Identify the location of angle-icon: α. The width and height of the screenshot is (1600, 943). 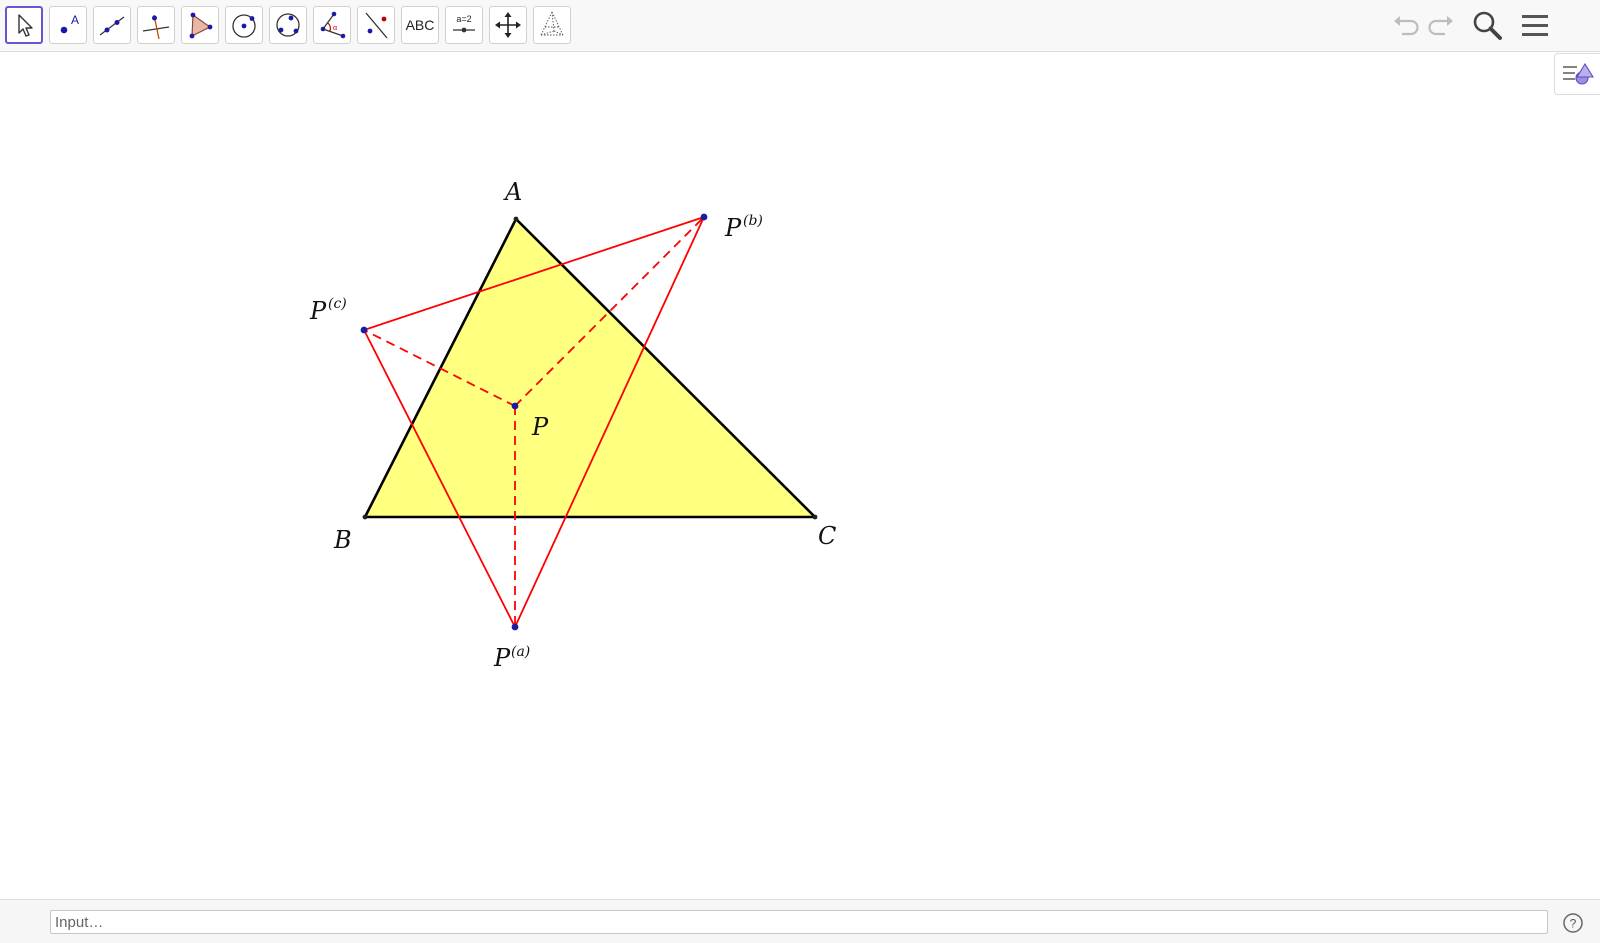
(333, 25).